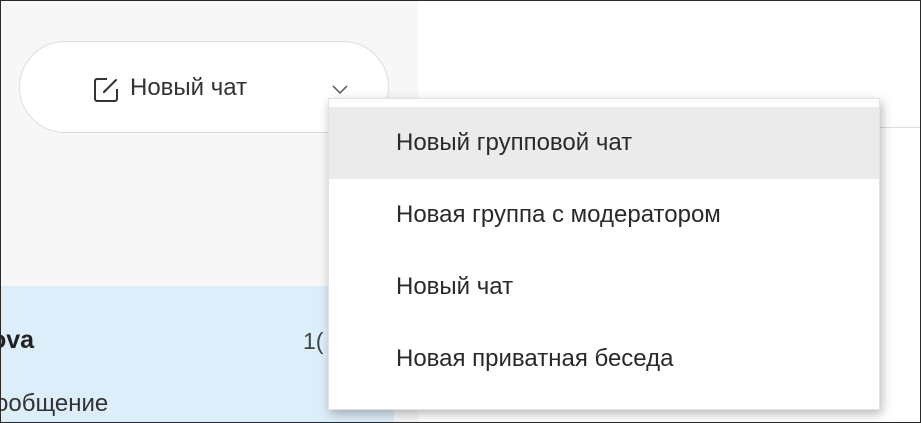 The width and height of the screenshot is (921, 423). Describe the element at coordinates (604, 359) in the screenshot. I see `menu-item-new-private-conversation: Новая приватная беседа` at that location.